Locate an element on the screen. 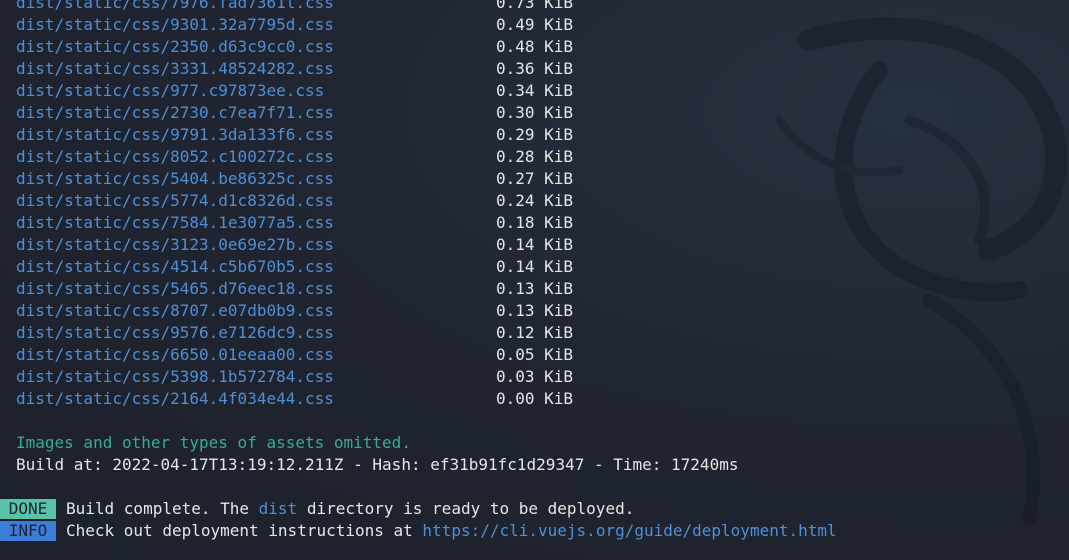  asset-file-path: dist/static/css/5465.d76eec18.css is located at coordinates (175, 288).